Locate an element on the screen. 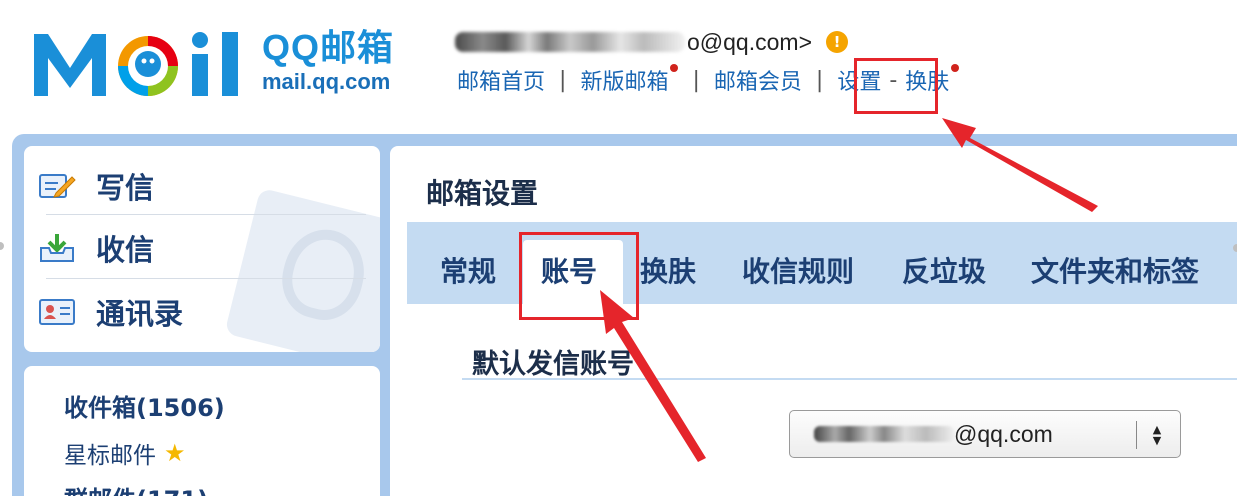  top-nav: 邮箱首页 | 新版邮箱 | 邮箱会员 | 设置 - 换肤 is located at coordinates (708, 80).